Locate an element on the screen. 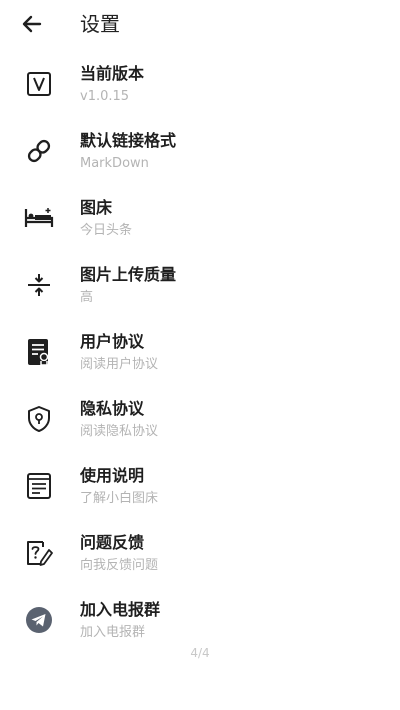 The image size is (400, 710). top-bar: 设置 is located at coordinates (200, 25).